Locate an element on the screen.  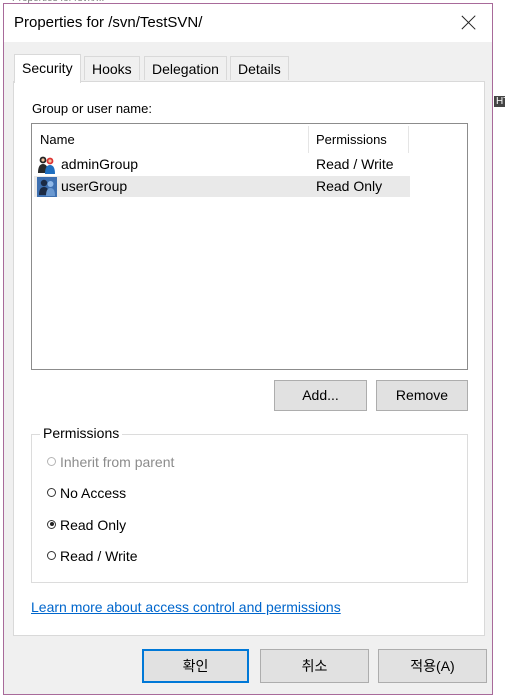
radio-label: Read Only is located at coordinates (93, 525).